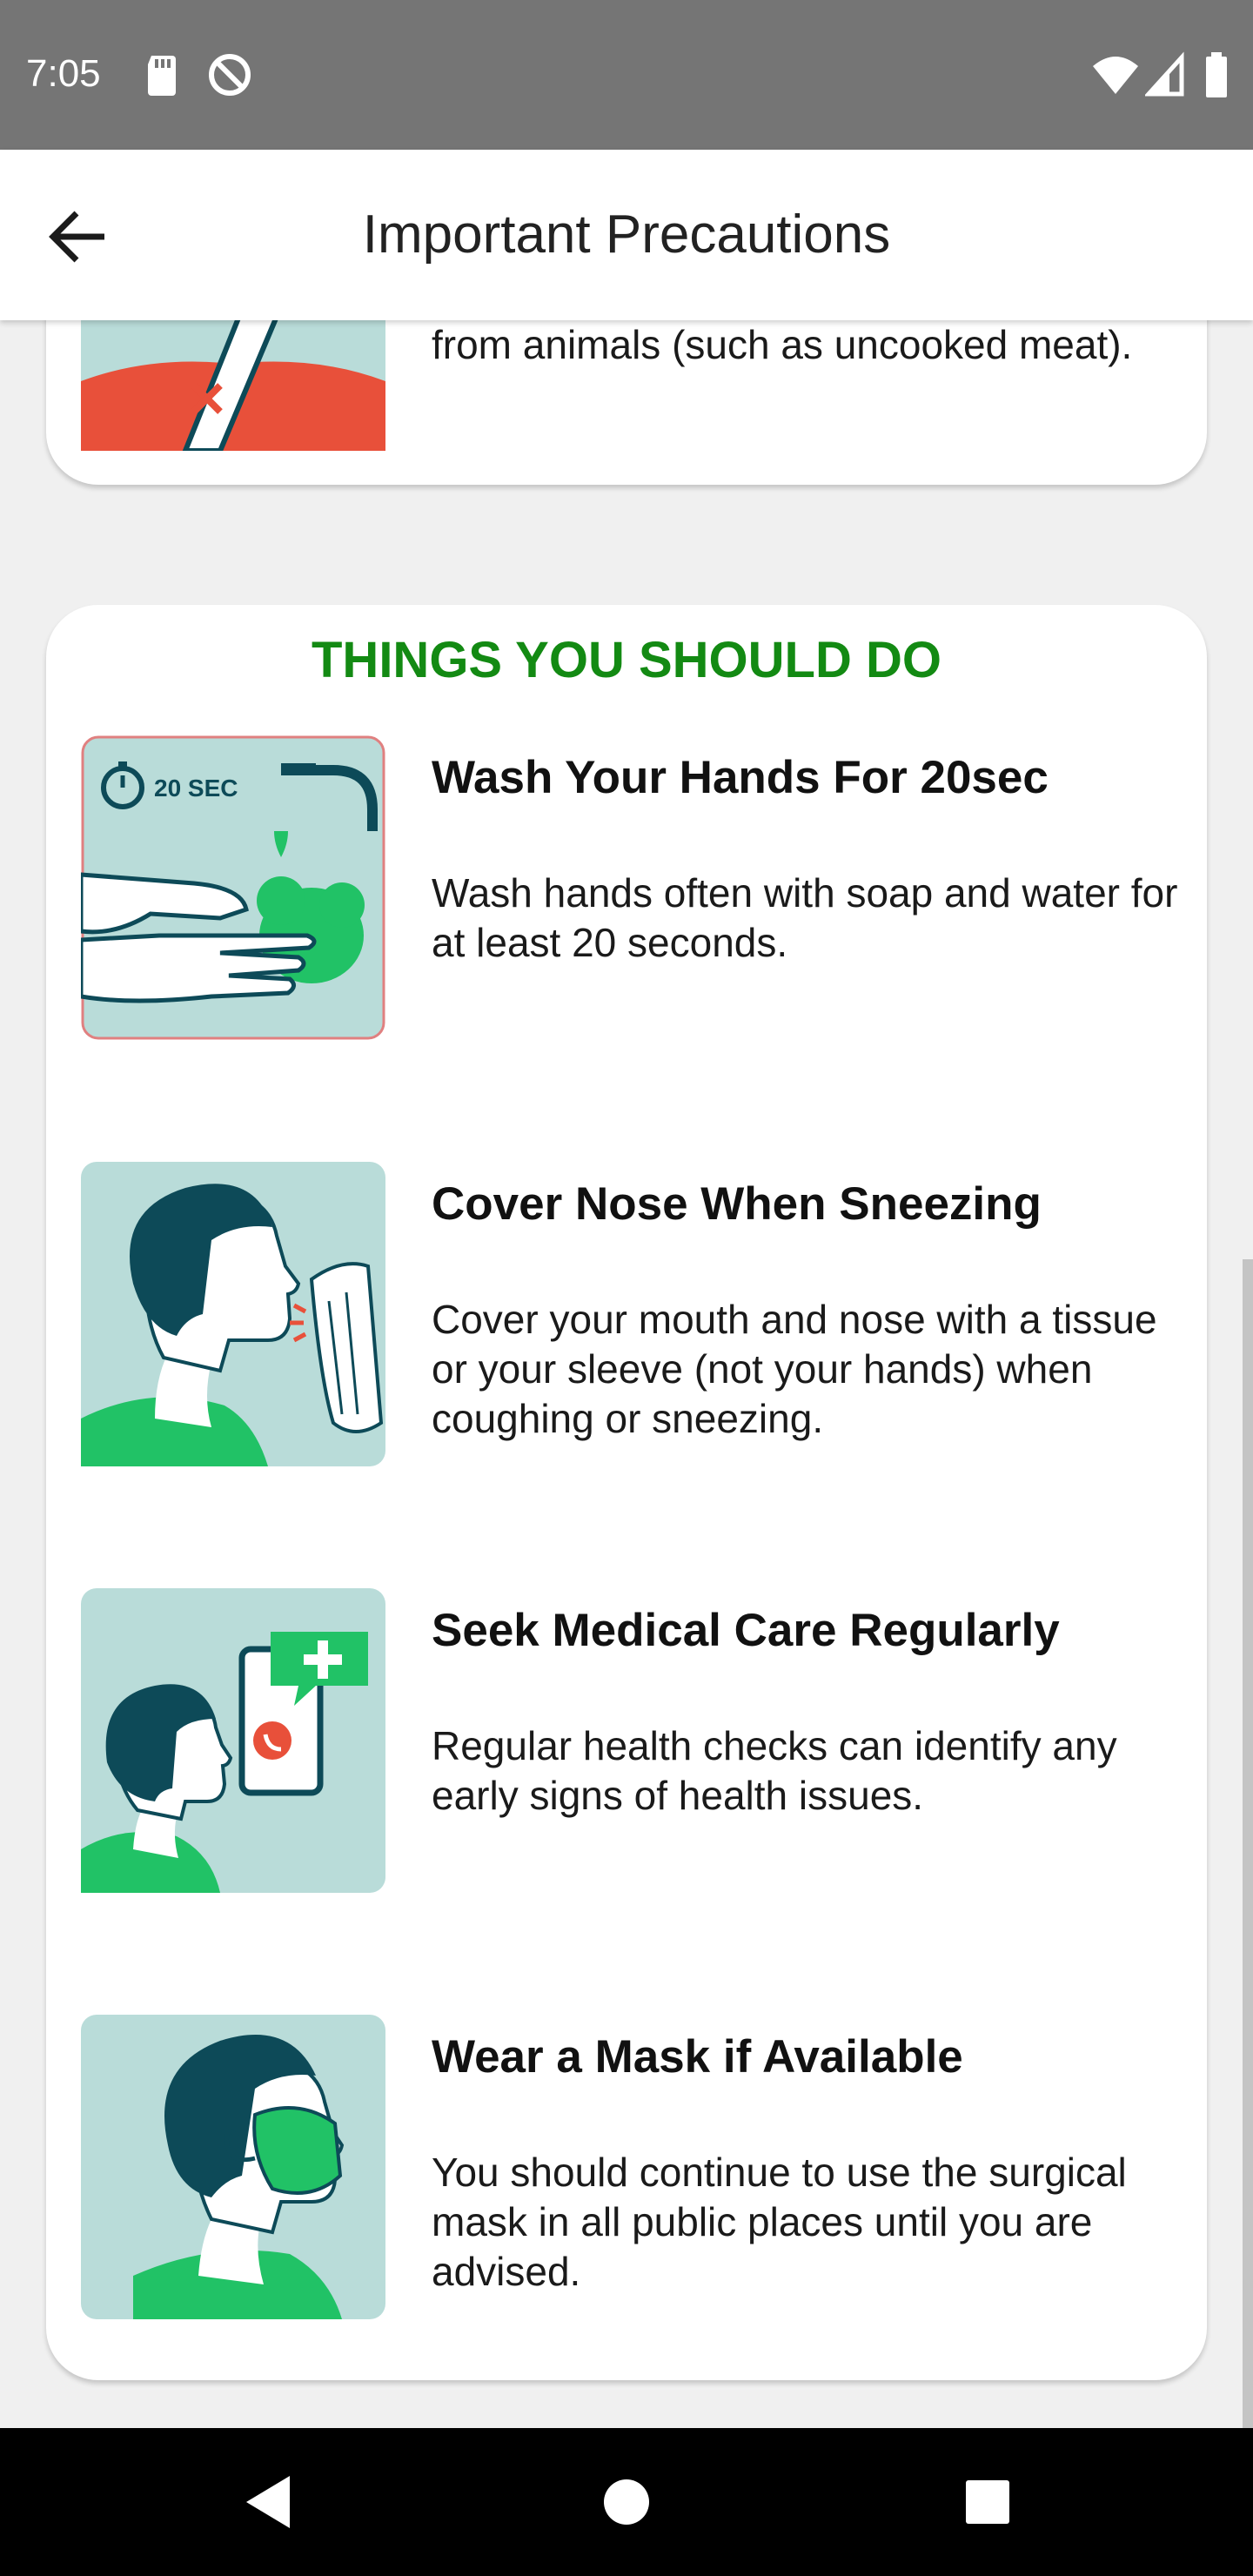  What do you see at coordinates (233, 888) in the screenshot?
I see `wash-hands-icon: 20 SEC` at bounding box center [233, 888].